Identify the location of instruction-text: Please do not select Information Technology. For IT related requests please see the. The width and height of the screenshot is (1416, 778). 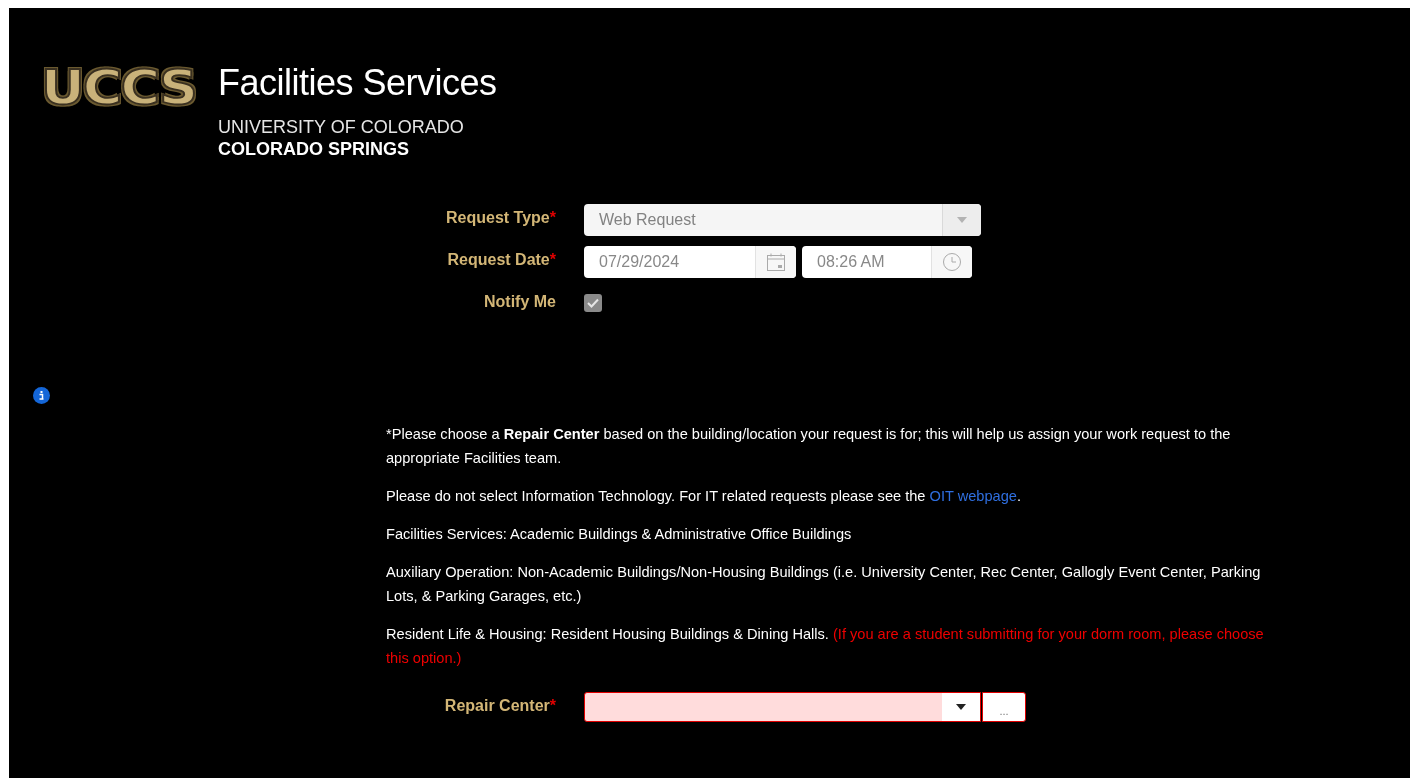
(656, 496).